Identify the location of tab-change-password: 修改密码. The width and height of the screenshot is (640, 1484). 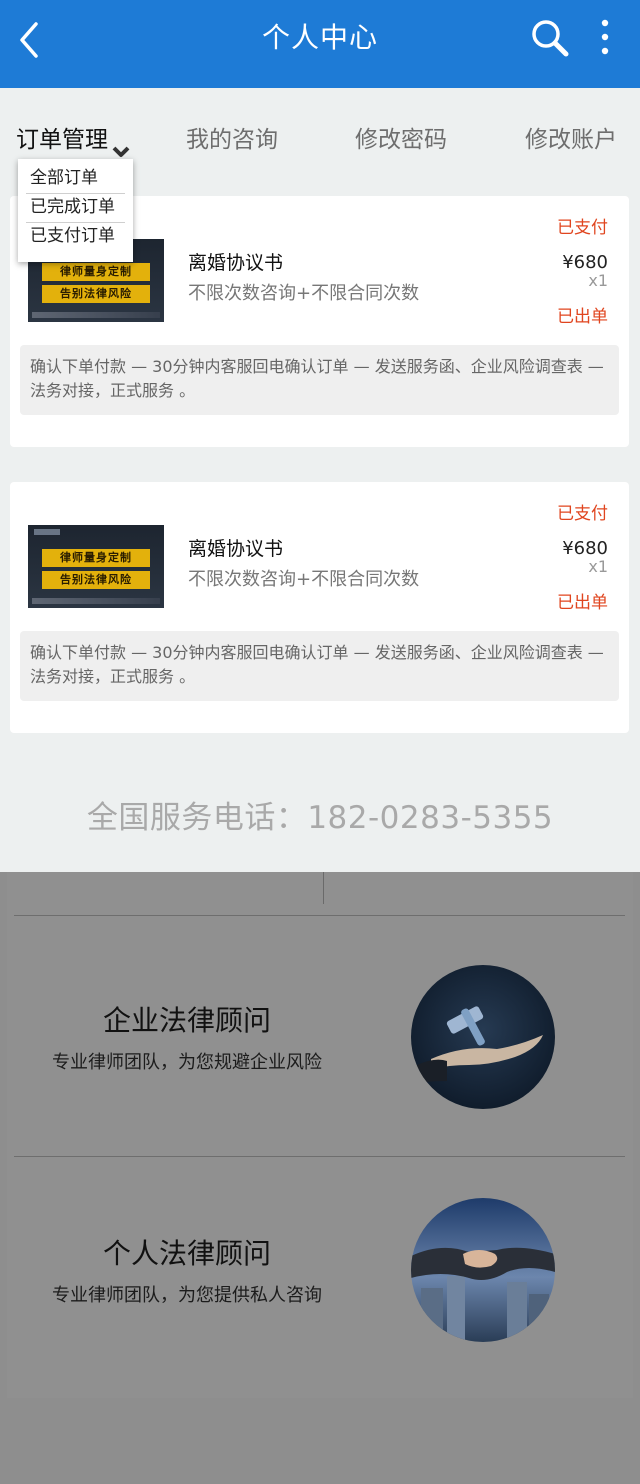
(401, 140).